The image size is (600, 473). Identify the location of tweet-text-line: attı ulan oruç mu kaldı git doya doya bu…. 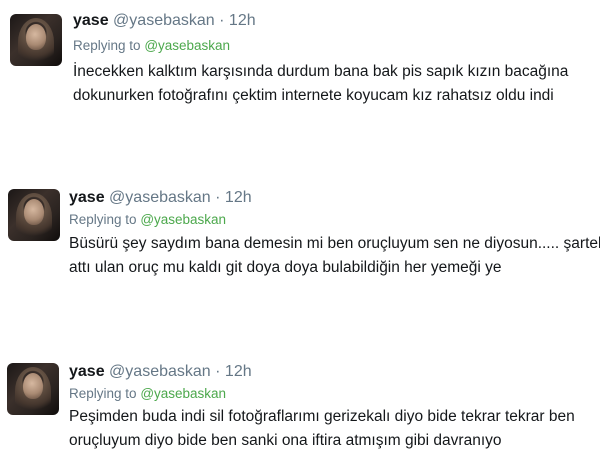
(285, 267).